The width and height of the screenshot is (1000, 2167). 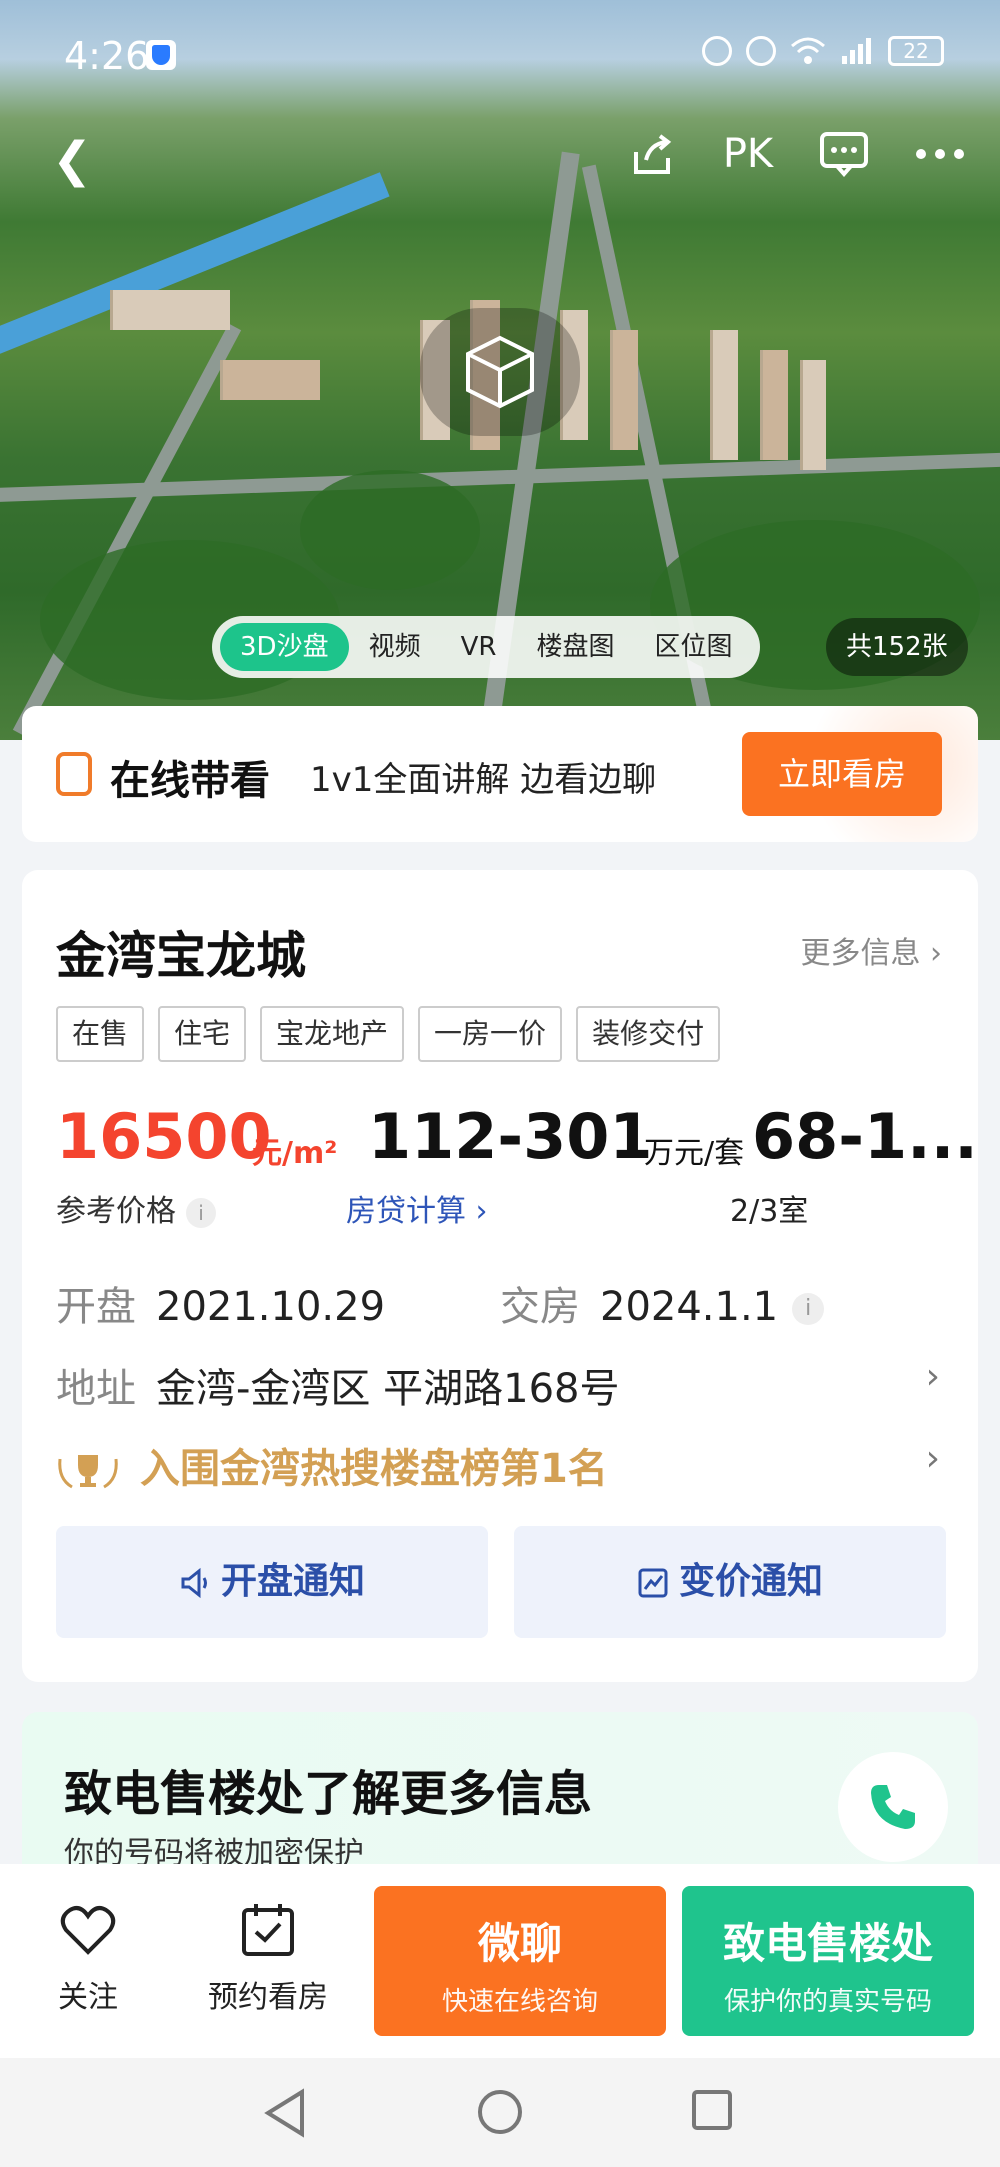 What do you see at coordinates (652, 154) in the screenshot?
I see `share-icon` at bounding box center [652, 154].